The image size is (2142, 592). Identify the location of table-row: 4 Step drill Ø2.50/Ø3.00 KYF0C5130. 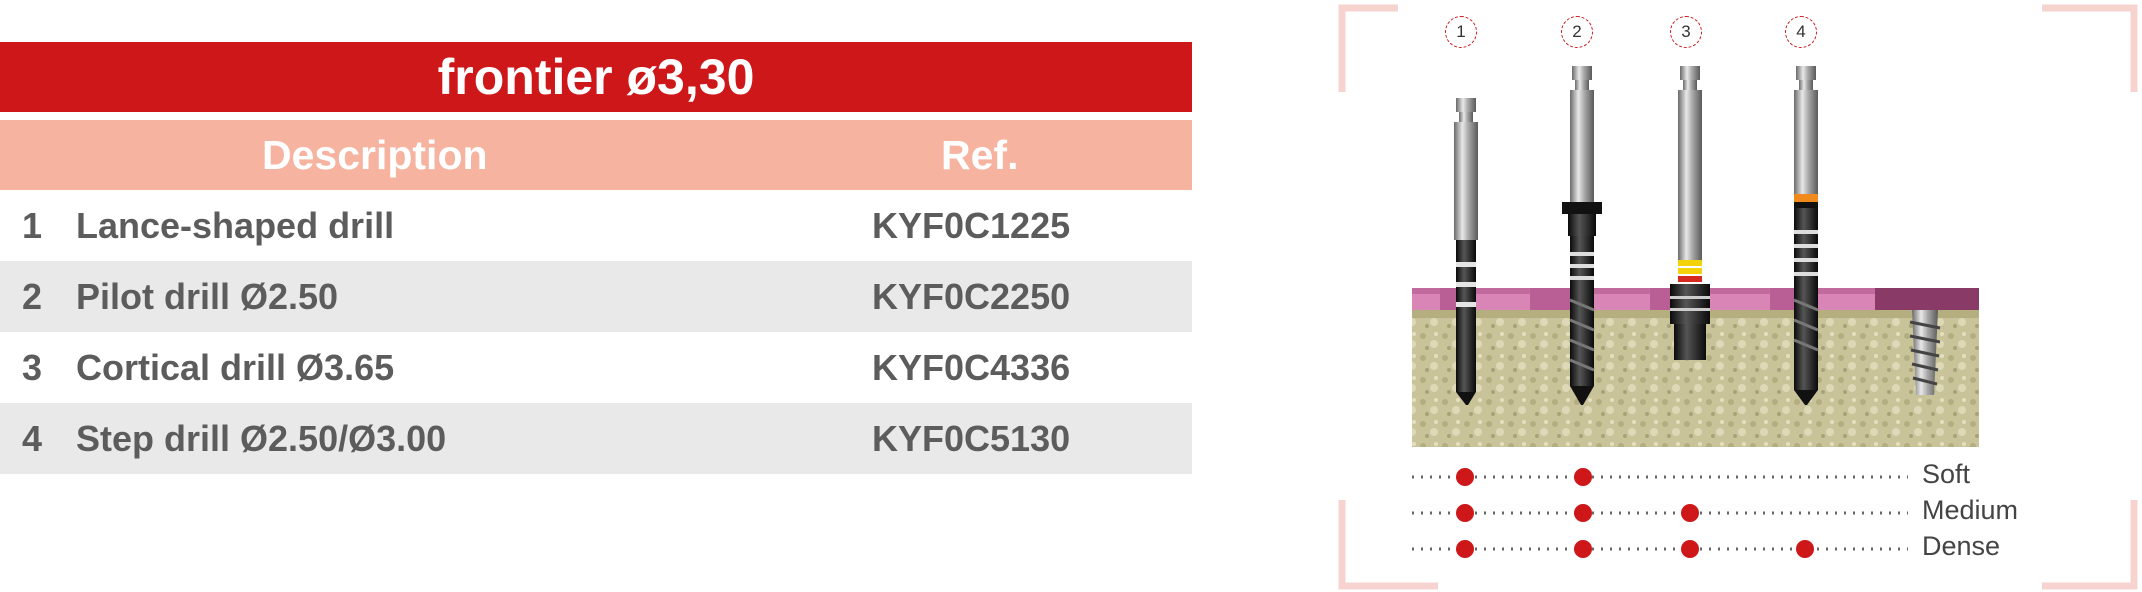
(596, 438).